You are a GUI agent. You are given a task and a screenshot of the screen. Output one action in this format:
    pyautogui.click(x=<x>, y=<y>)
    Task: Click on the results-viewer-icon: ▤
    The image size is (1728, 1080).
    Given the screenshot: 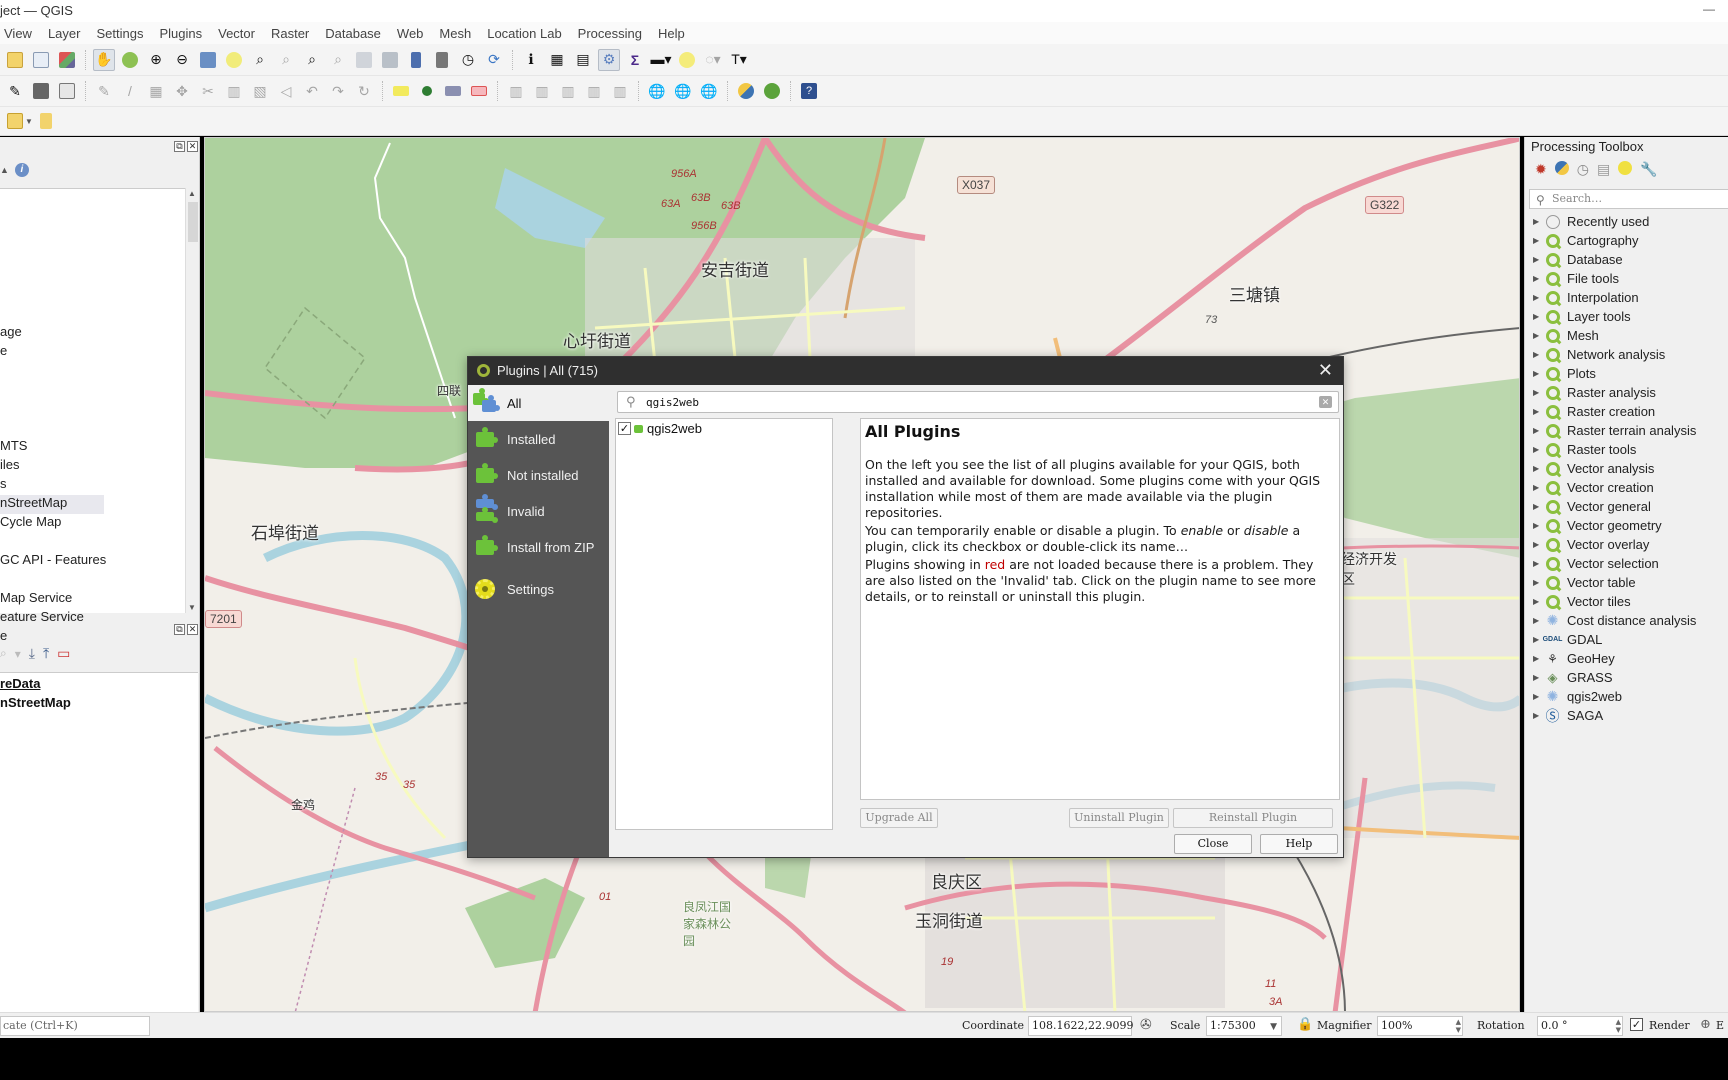 What is the action you would take?
    pyautogui.click(x=1603, y=169)
    